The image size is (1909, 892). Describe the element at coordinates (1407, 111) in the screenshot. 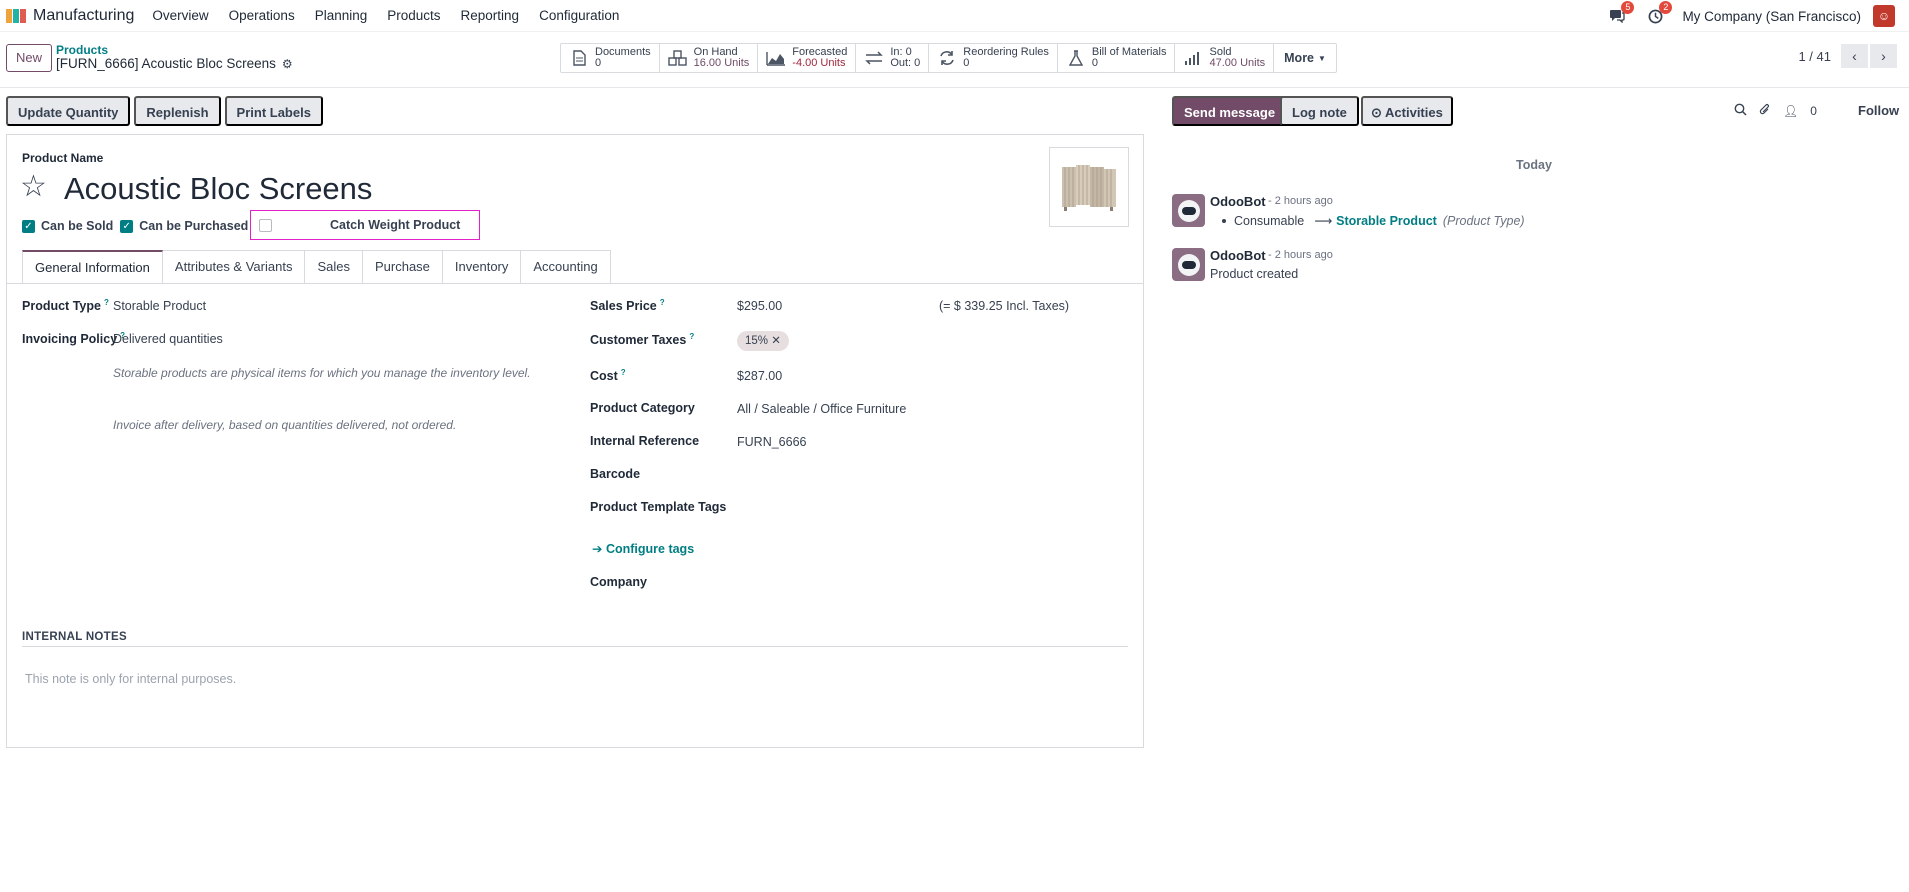

I see `activities-button: ⊙ Activities` at that location.